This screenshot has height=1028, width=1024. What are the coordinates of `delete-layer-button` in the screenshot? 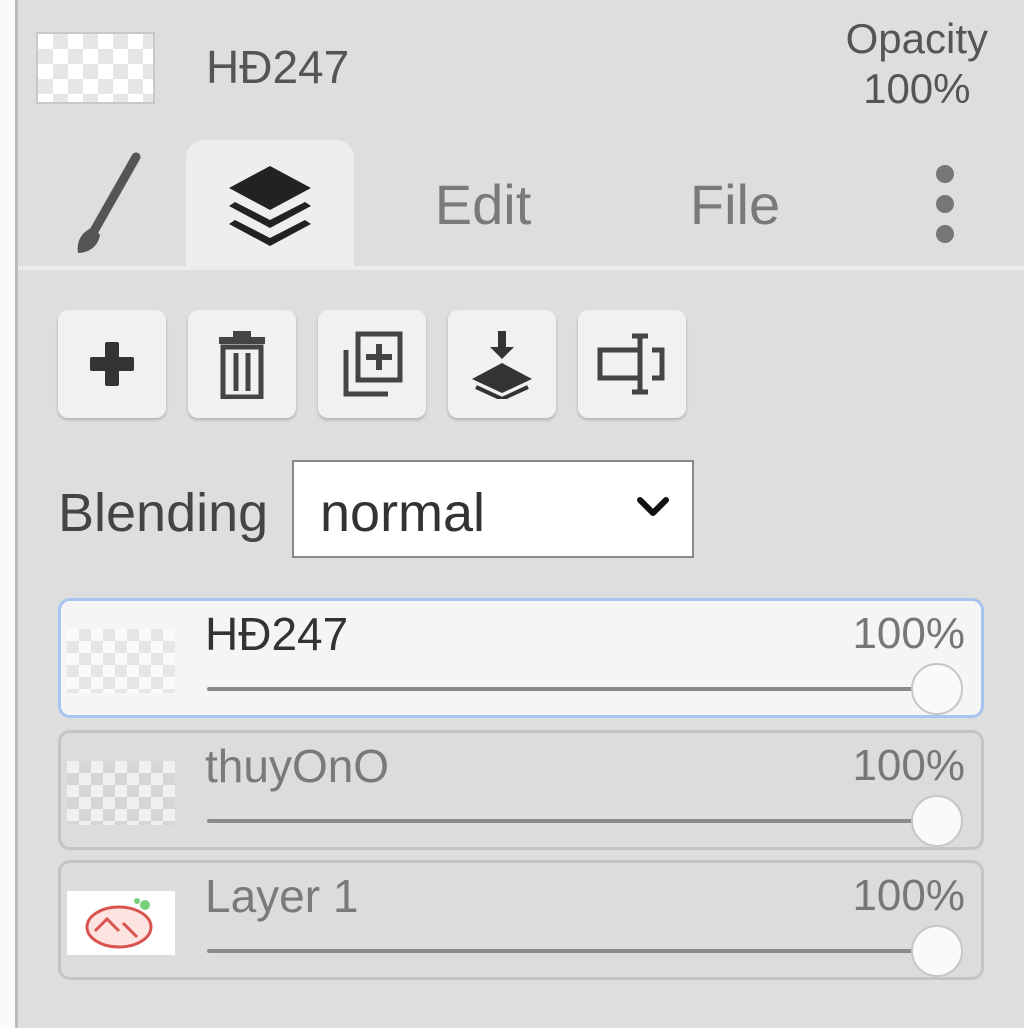 It's located at (242, 364).